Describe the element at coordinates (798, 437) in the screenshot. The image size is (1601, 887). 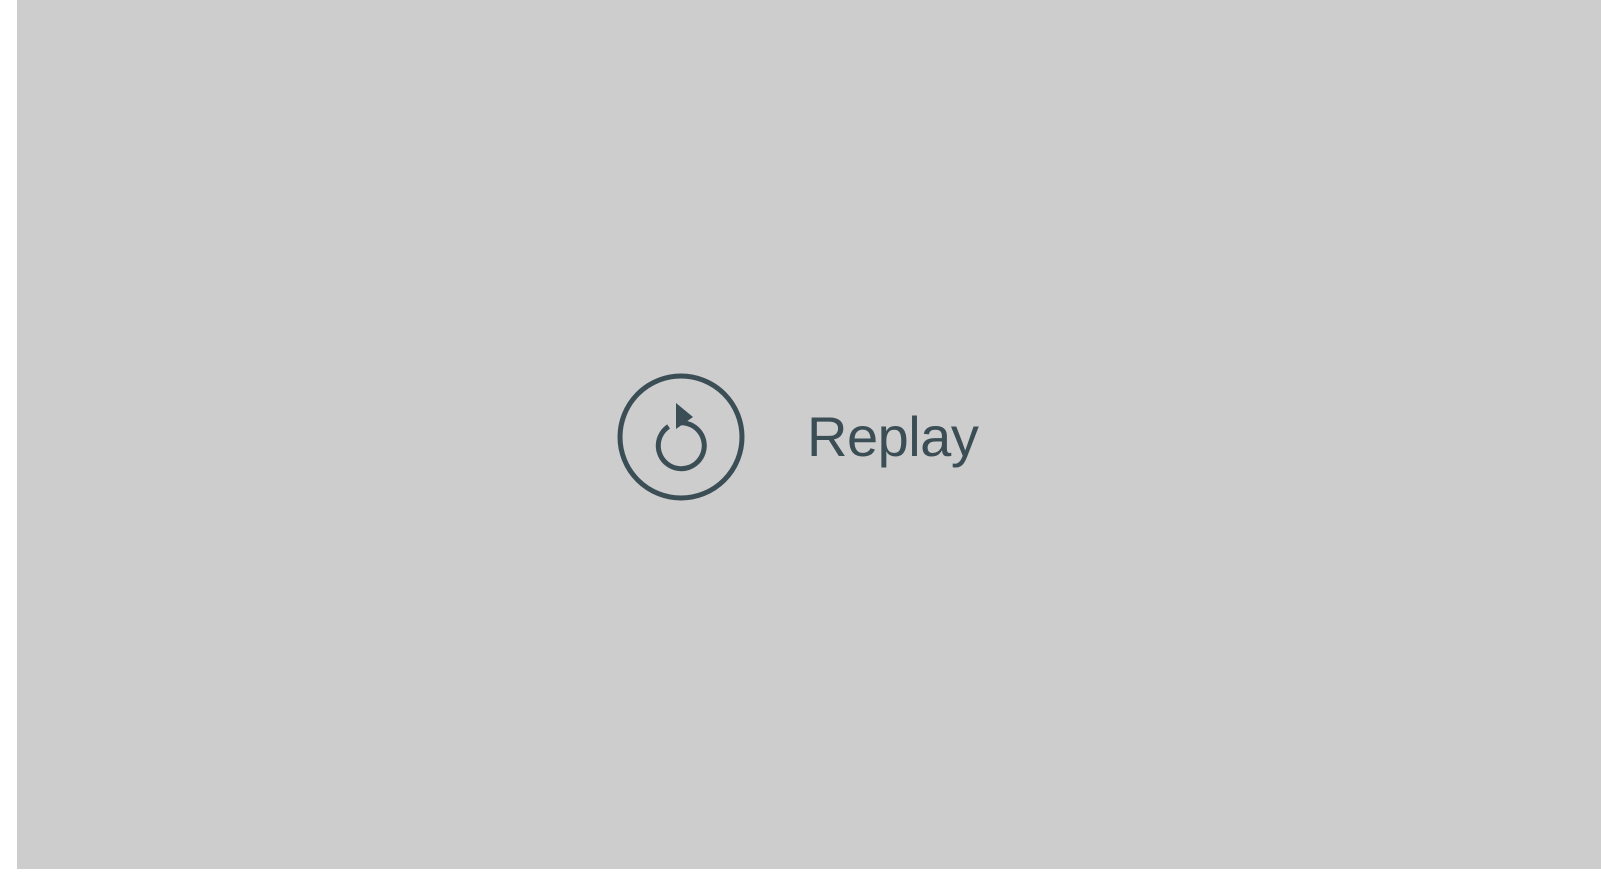
I see `replay-button: Replay` at that location.